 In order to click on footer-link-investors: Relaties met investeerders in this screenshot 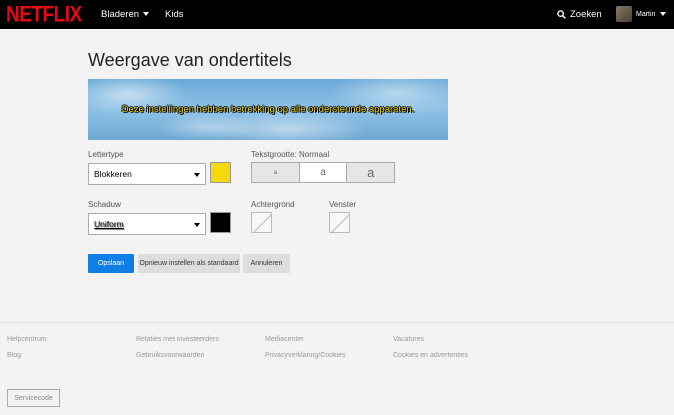, I will do `click(177, 339)`.